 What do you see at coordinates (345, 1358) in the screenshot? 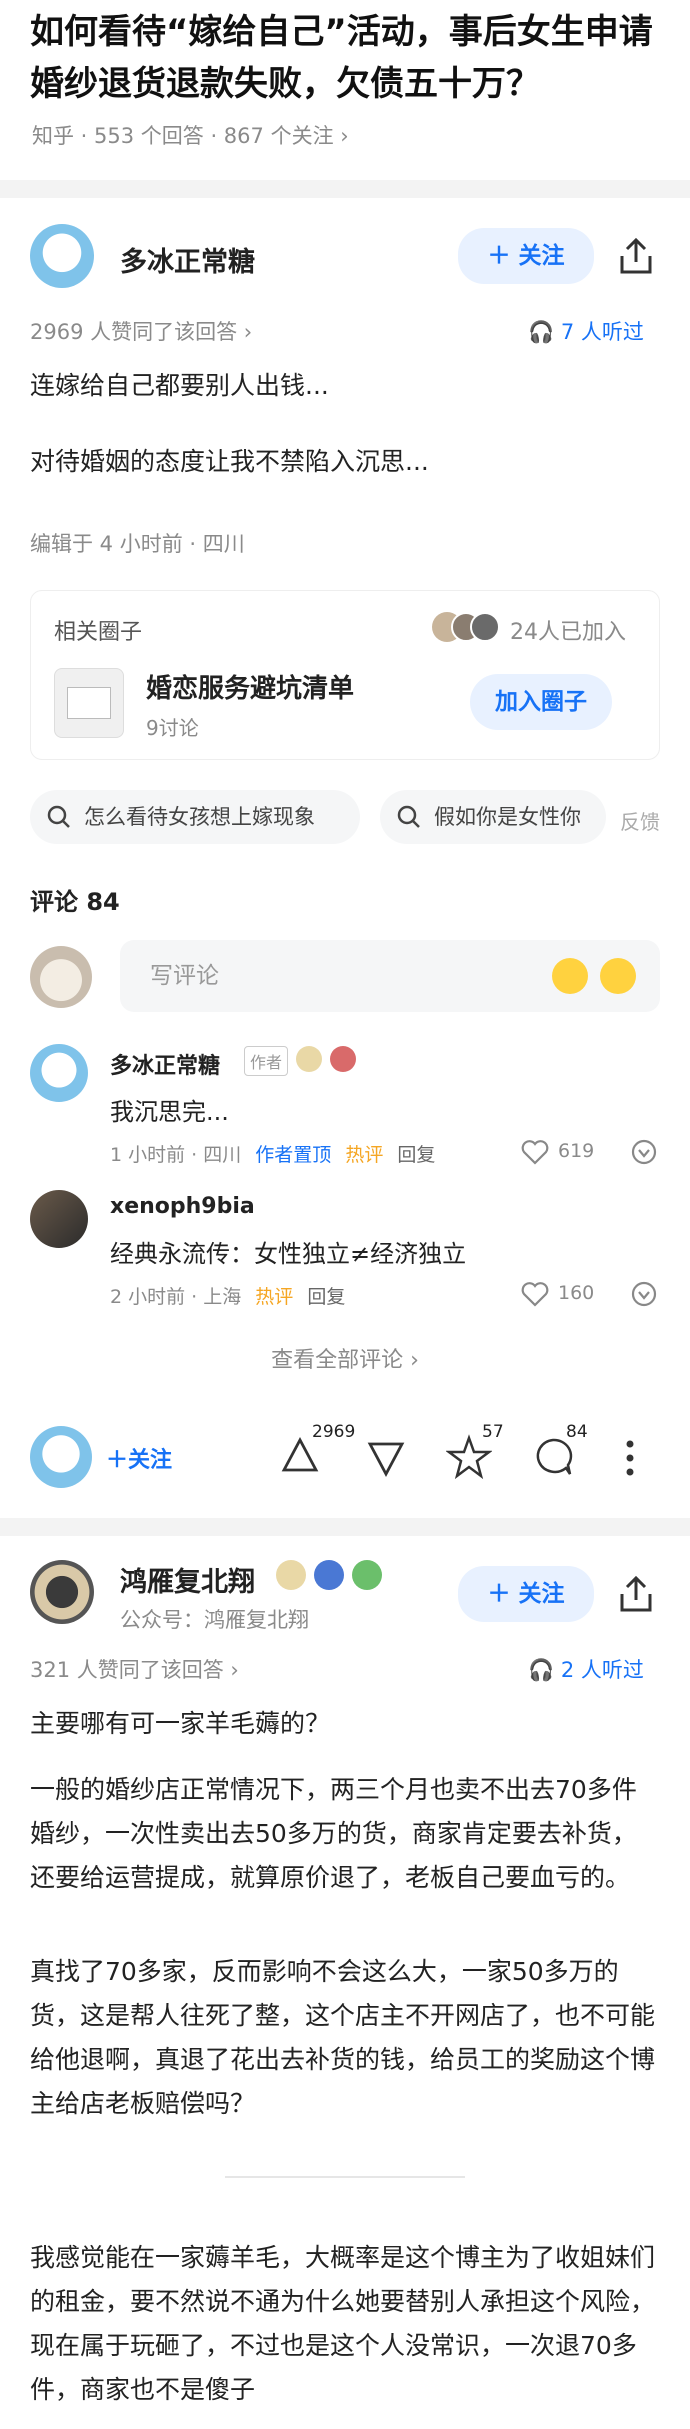
I see `view-all-comments: 查看全部评论 ›` at bounding box center [345, 1358].